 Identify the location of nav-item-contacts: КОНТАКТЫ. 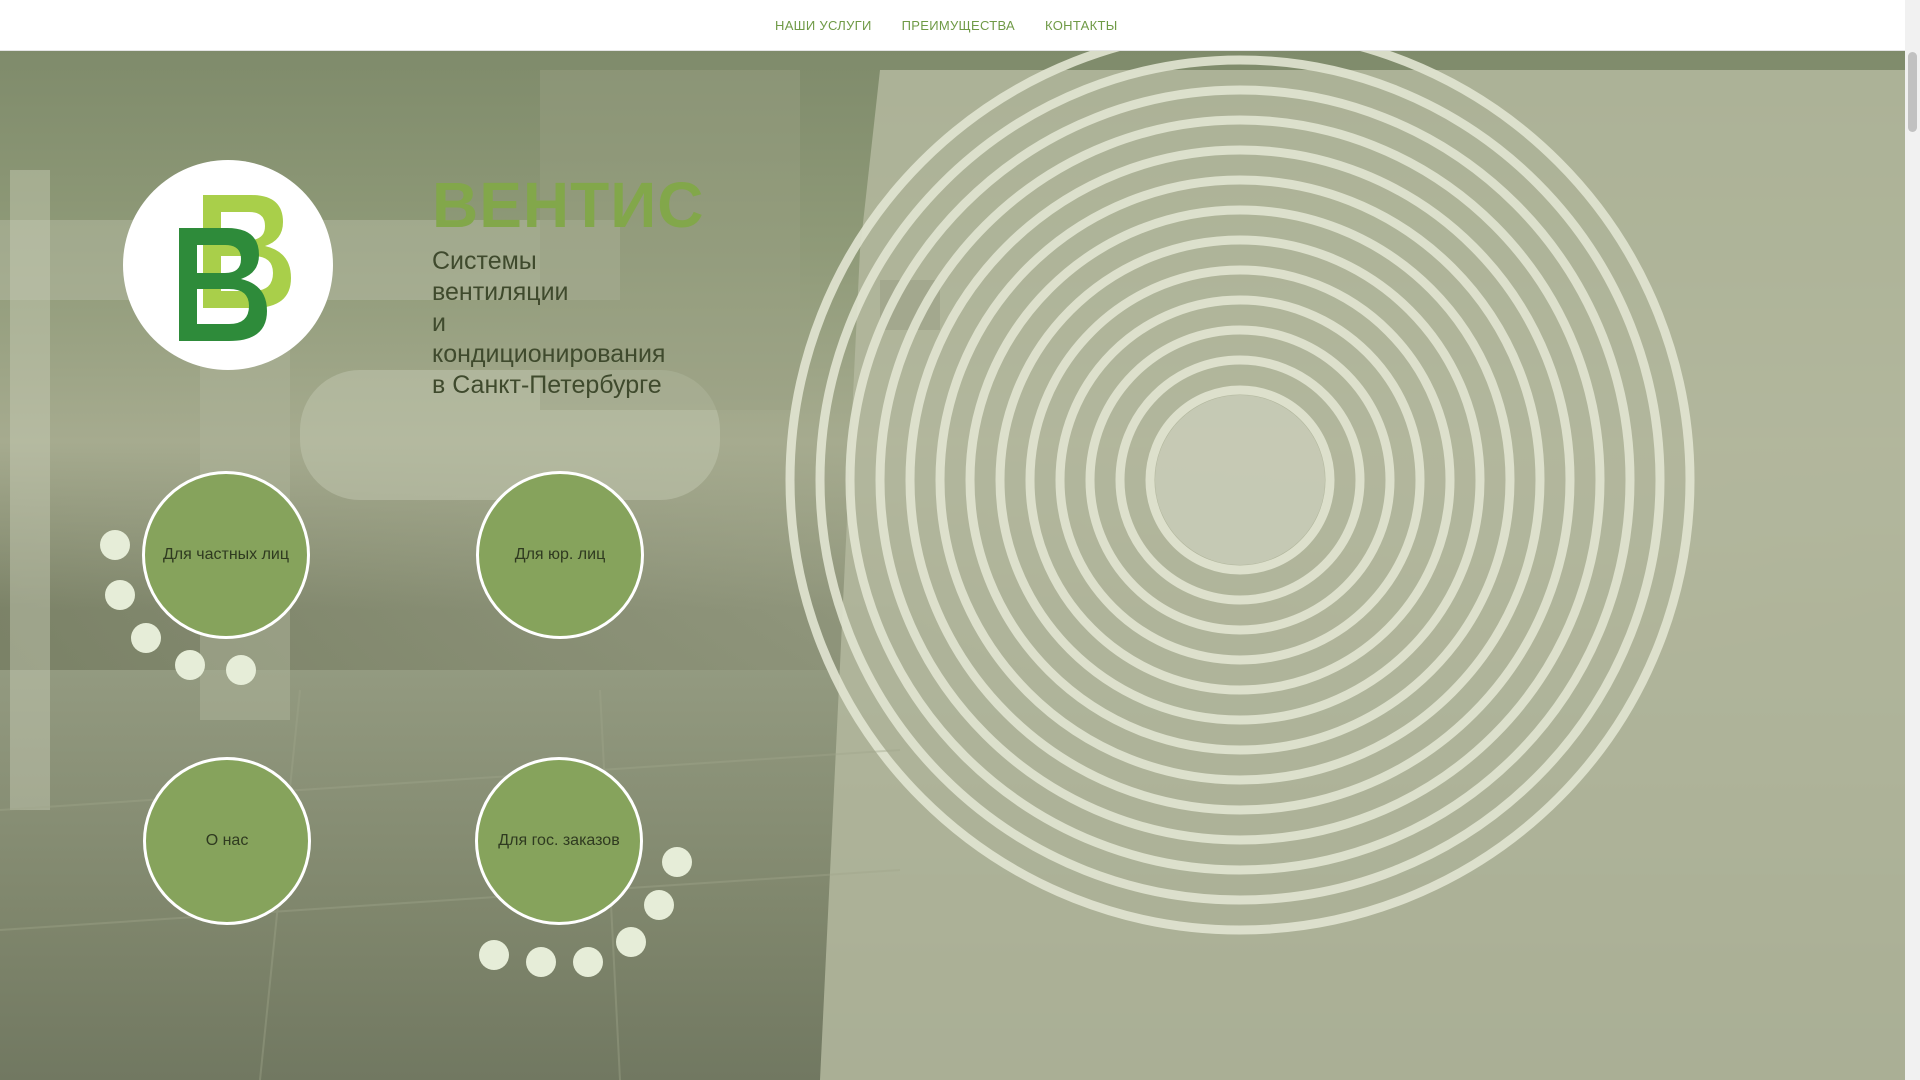
(1081, 25).